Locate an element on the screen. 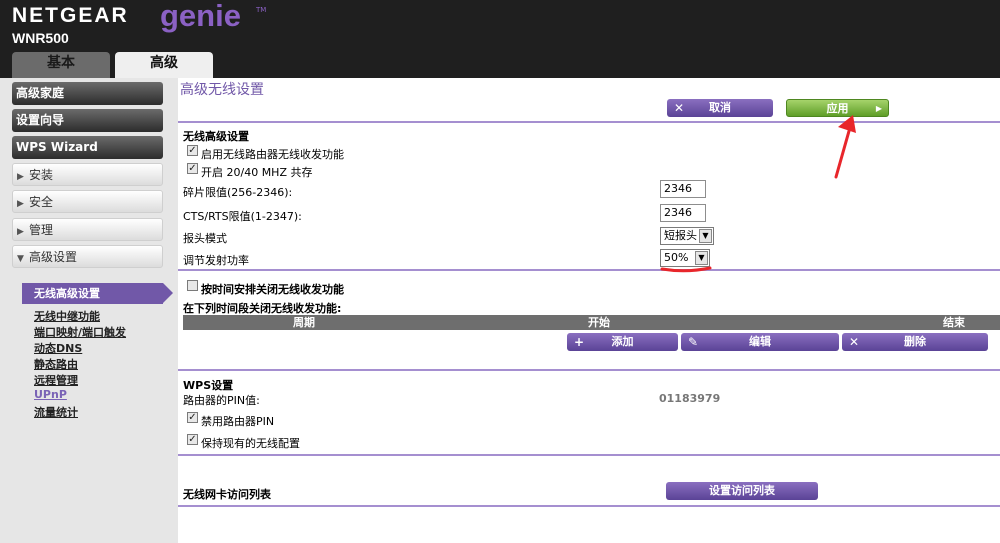  annotation-overlay is located at coordinates (758, 194).